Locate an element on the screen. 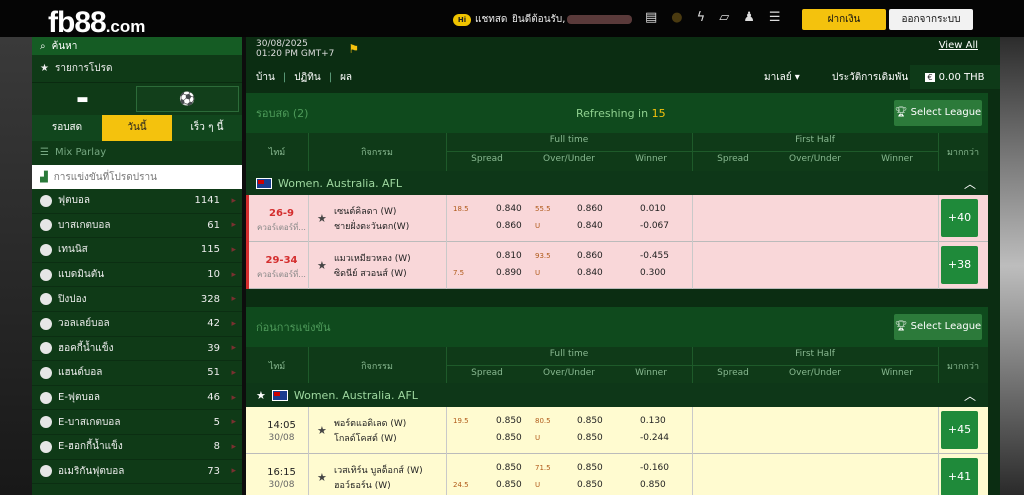  spread-odds-home: 0.840 is located at coordinates (509, 209).